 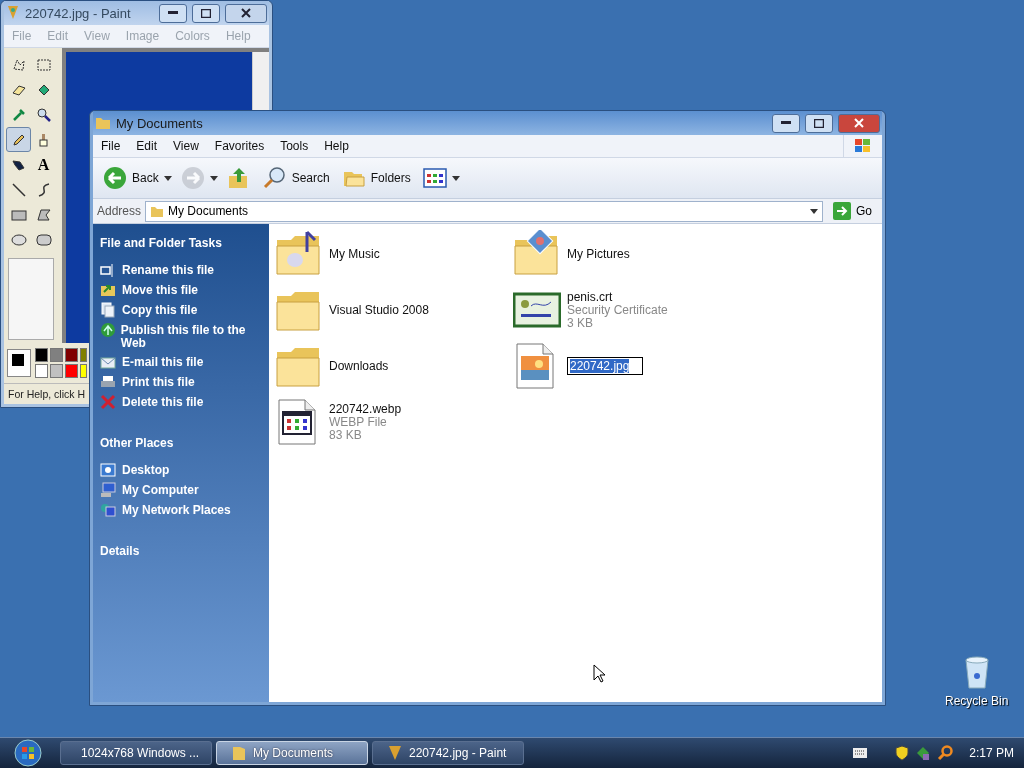 I want to click on file-type: Security Certificate, so click(x=617, y=310).